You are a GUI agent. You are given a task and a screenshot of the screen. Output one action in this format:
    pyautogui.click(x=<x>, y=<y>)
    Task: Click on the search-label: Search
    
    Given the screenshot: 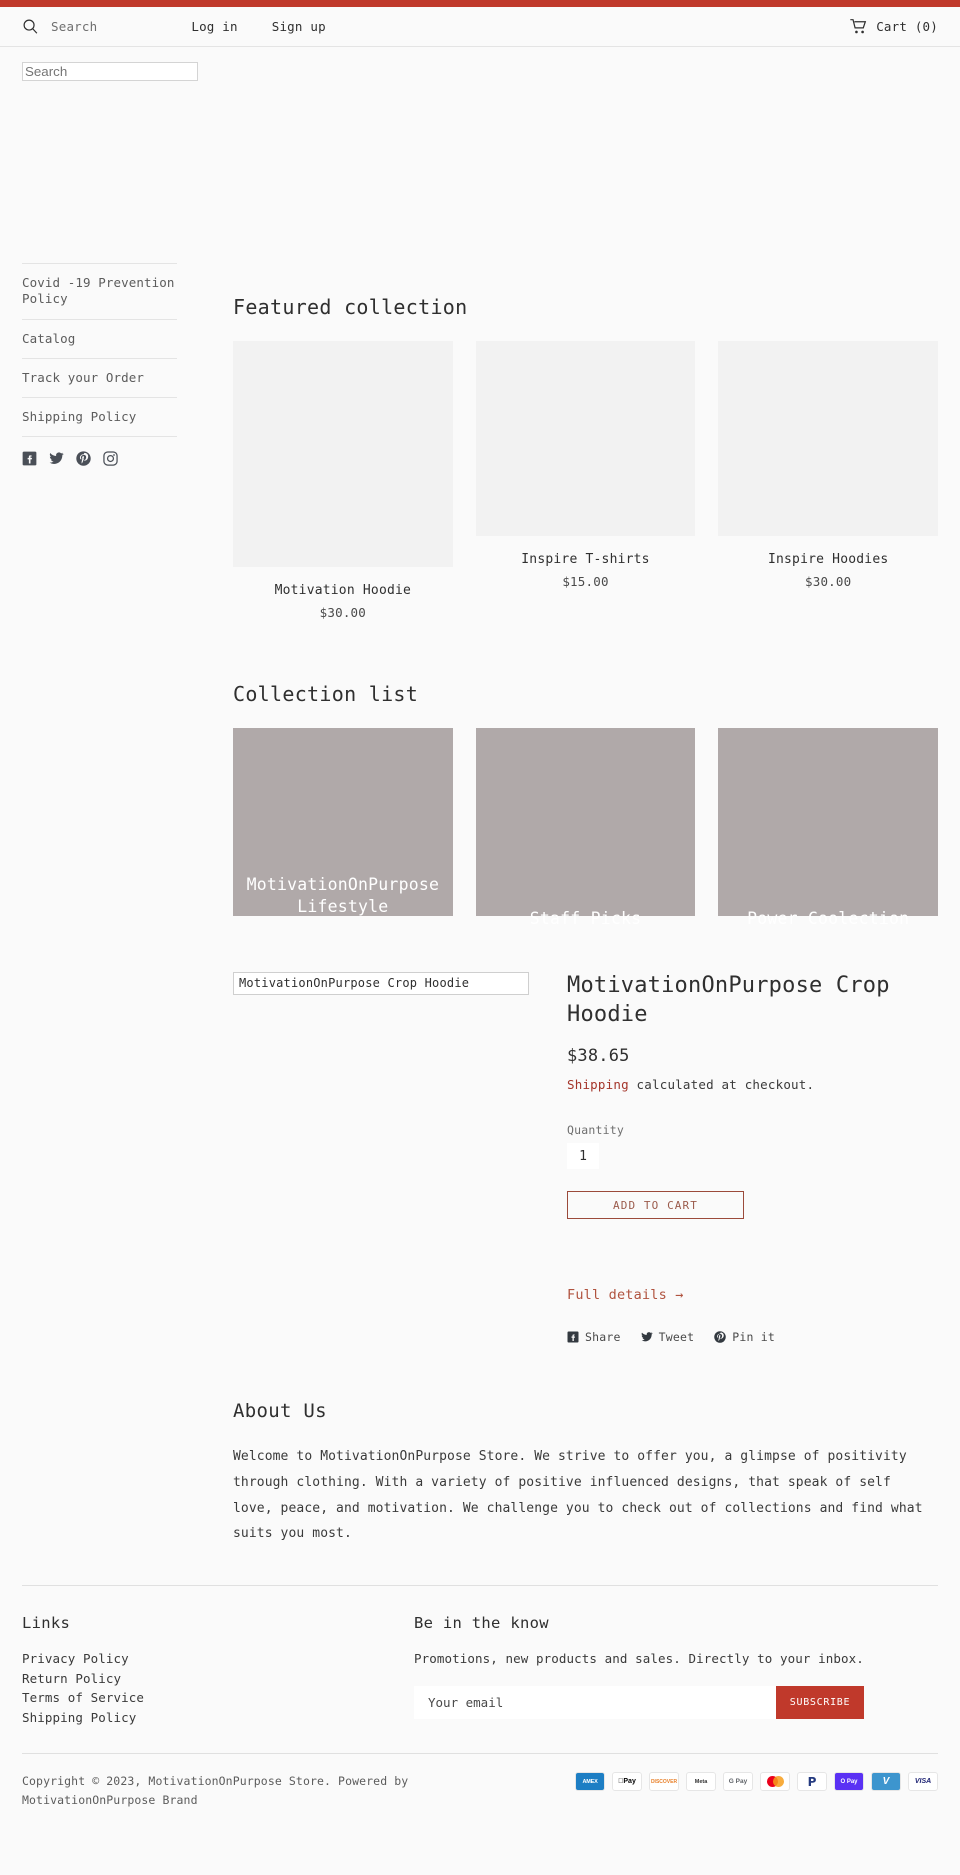 What is the action you would take?
    pyautogui.click(x=74, y=26)
    